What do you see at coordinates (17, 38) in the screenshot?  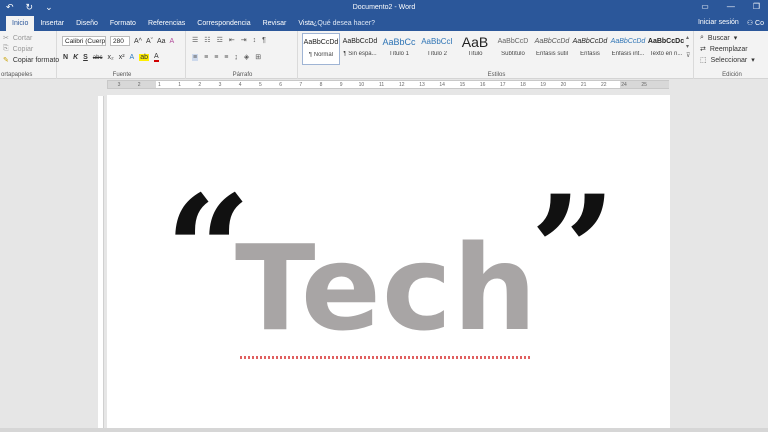 I see `cut-button: ✂ Cortar` at bounding box center [17, 38].